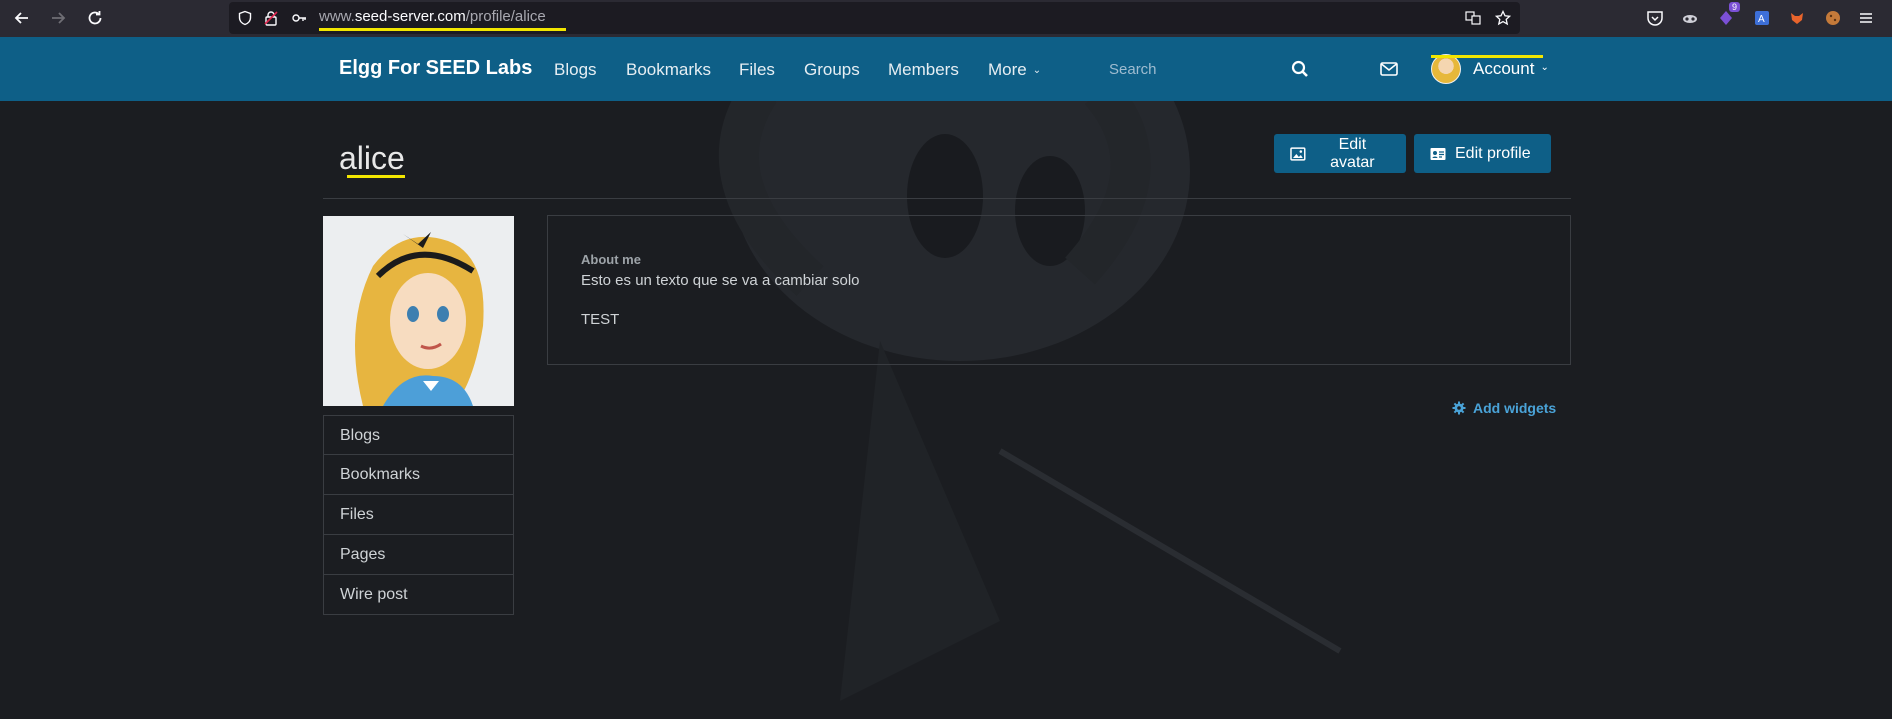  Describe the element at coordinates (271, 18) in the screenshot. I see `lock-icon` at that location.